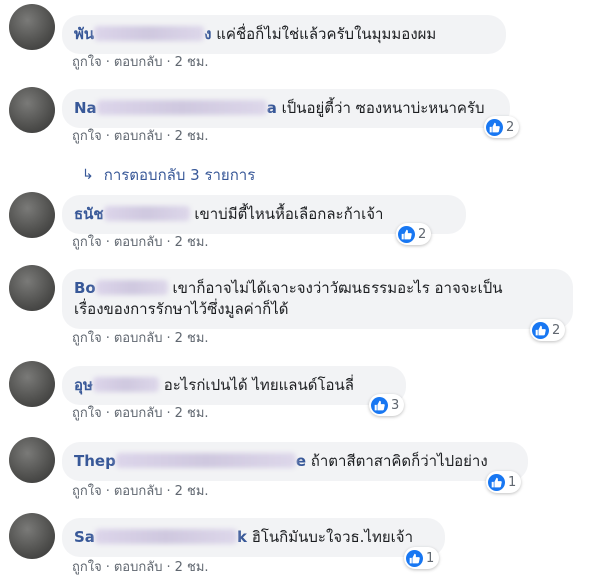 The image size is (609, 586). Describe the element at coordinates (326, 34) in the screenshot. I see `comment-text: แค่ชื่อก็ไม่ใช่แล้วครับในมุมมองผม` at that location.